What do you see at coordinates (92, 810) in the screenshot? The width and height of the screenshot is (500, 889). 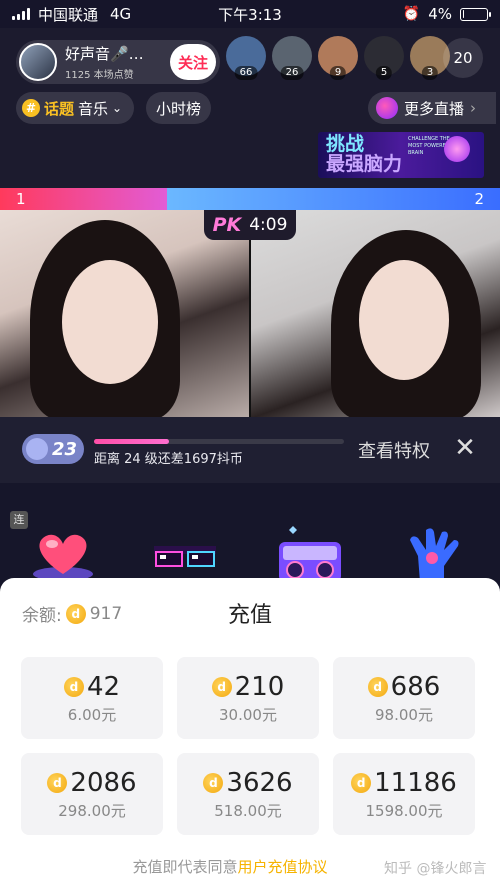 I see `package-price: 298.00元` at bounding box center [92, 810].